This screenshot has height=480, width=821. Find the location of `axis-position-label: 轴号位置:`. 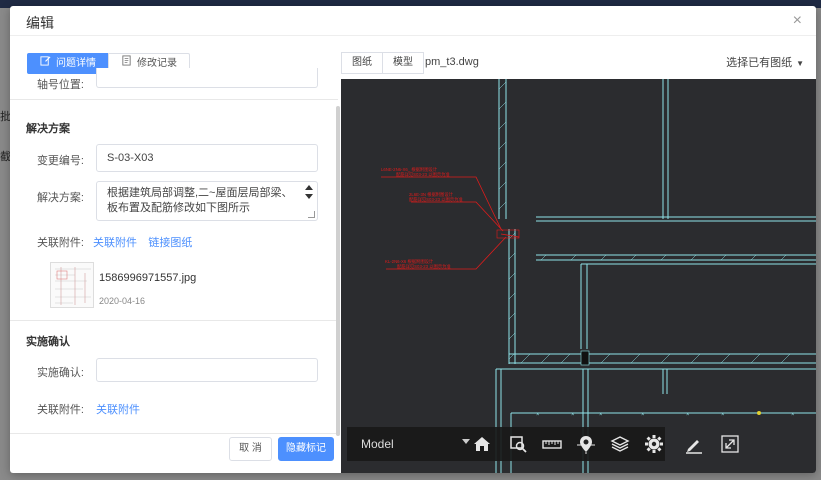

axis-position-label: 轴号位置: is located at coordinates (60, 85).